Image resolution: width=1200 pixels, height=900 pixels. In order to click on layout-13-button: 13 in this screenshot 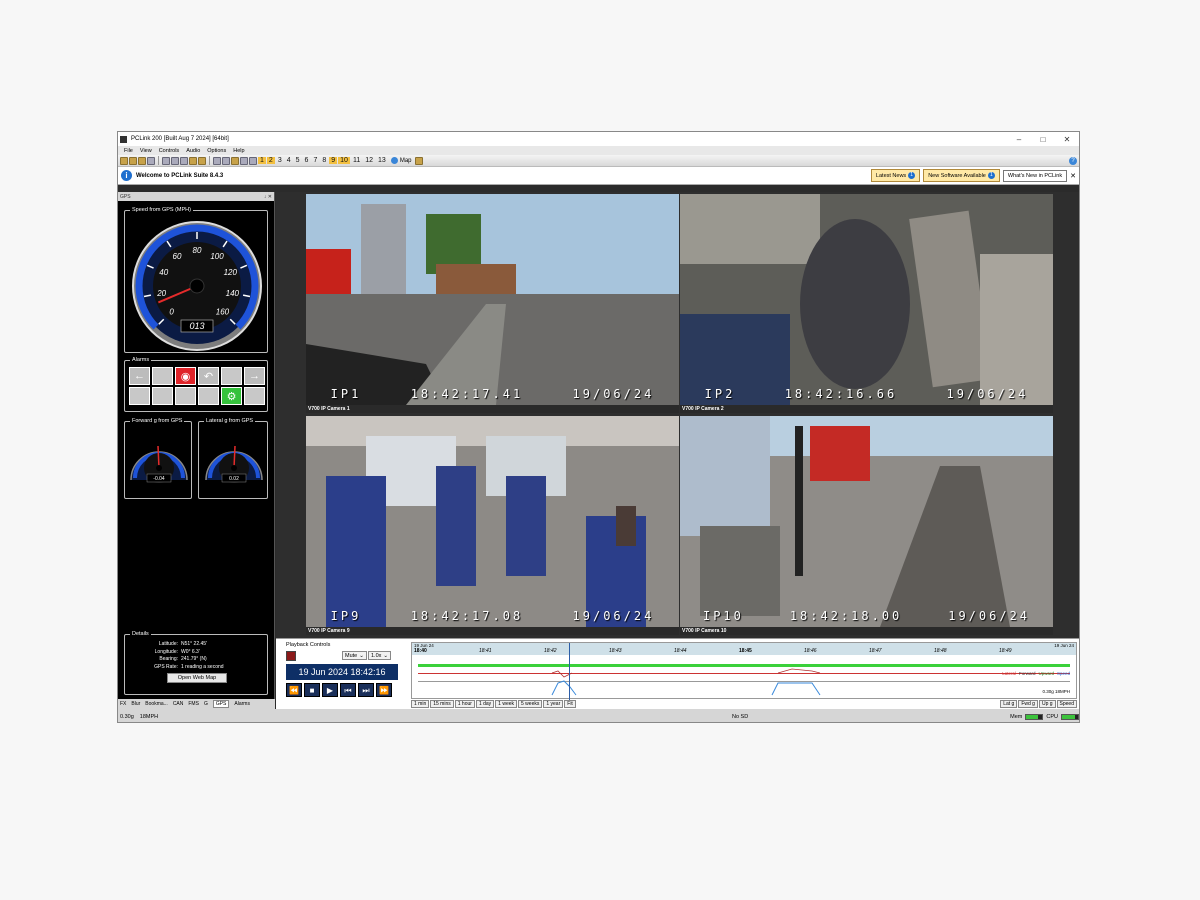, I will do `click(382, 160)`.